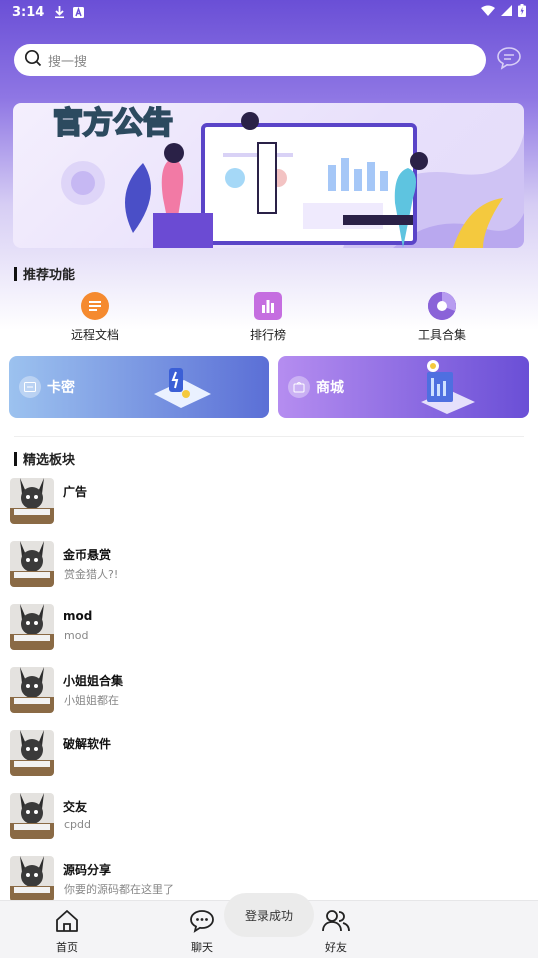  What do you see at coordinates (91, 700) in the screenshot?
I see `board-subtitle: 小姐姐都在` at bounding box center [91, 700].